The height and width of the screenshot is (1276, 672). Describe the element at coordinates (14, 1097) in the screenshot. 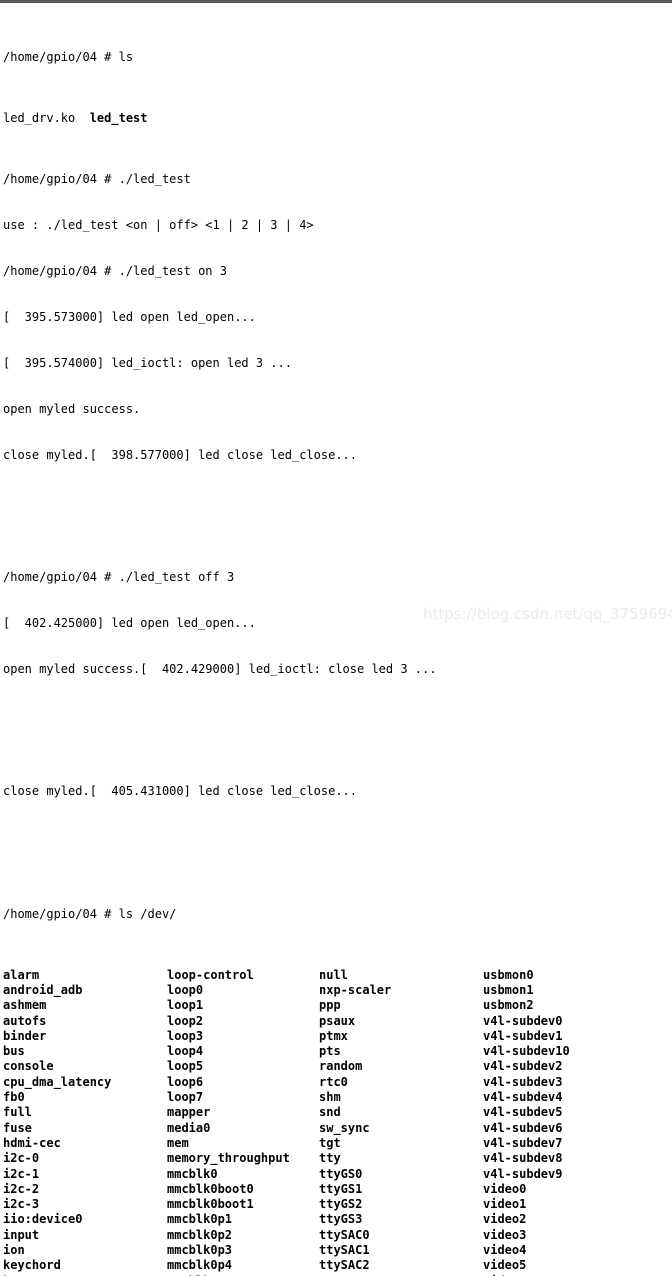

I see `dev-entry: fb0` at that location.